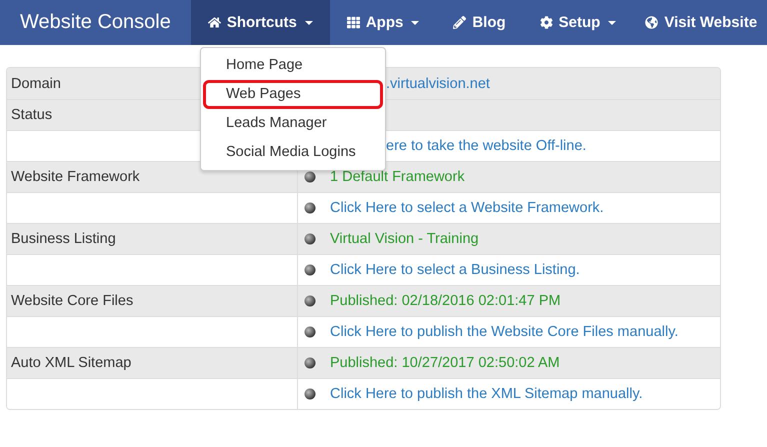  What do you see at coordinates (72, 301) in the screenshot?
I see `row-label: Website Core Files` at bounding box center [72, 301].